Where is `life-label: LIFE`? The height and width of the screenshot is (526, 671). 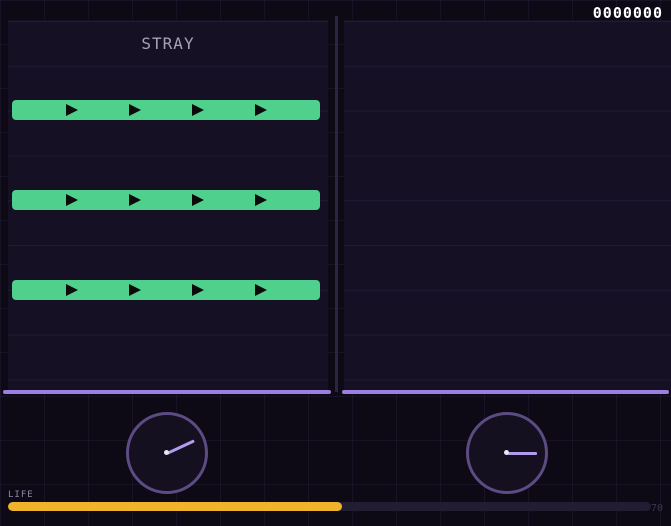
life-label: LIFE is located at coordinates (21, 495).